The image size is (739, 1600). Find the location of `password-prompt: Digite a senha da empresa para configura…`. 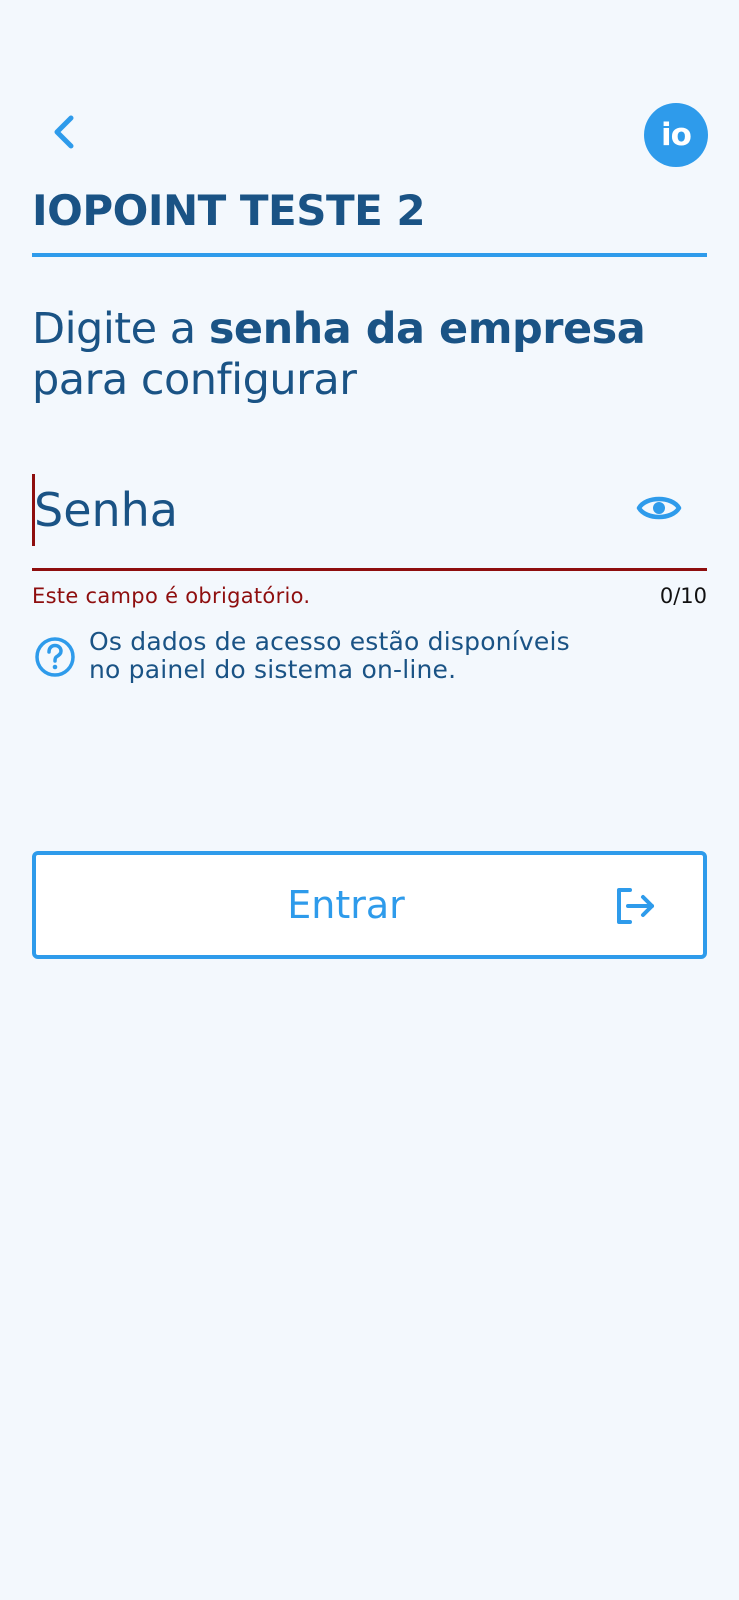

password-prompt: Digite a senha da empresa para configura… is located at coordinates (377, 355).